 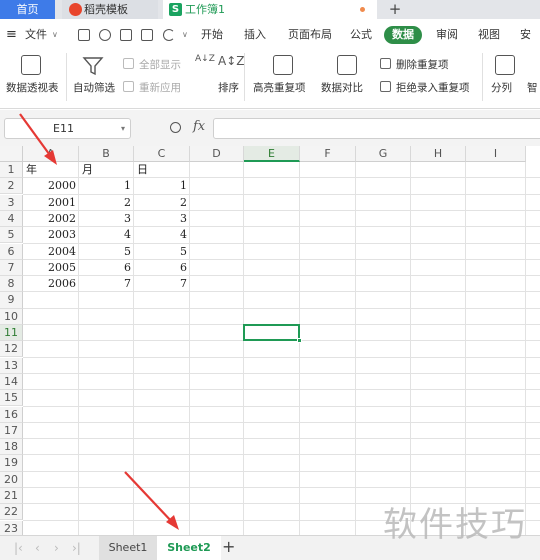 I want to click on row-header-15: 15, so click(x=11, y=398).